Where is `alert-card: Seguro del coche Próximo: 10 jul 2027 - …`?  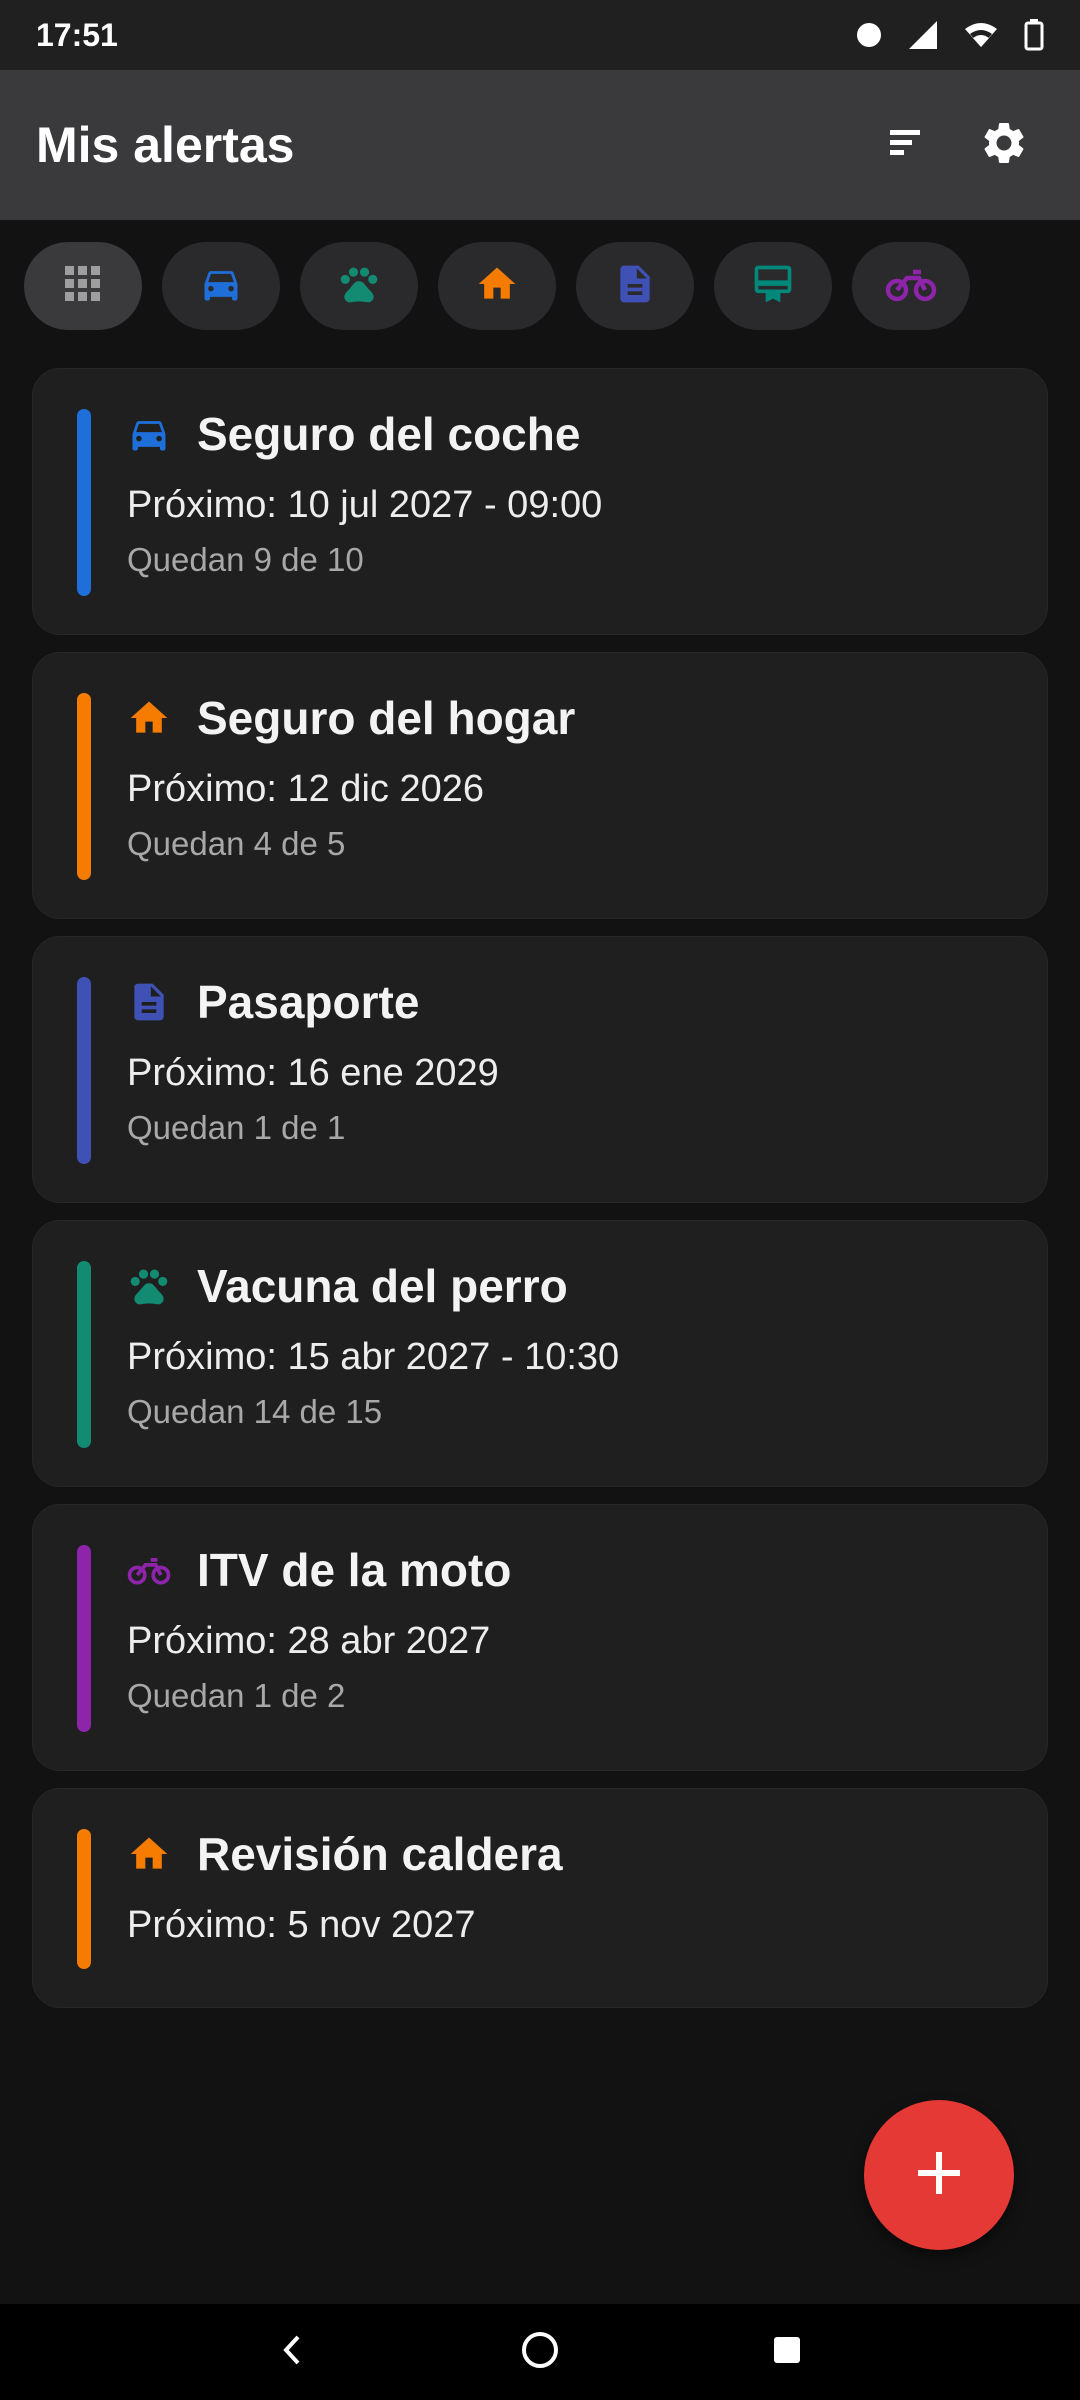
alert-card: Seguro del coche Próximo: 10 jul 2027 - … is located at coordinates (540, 501).